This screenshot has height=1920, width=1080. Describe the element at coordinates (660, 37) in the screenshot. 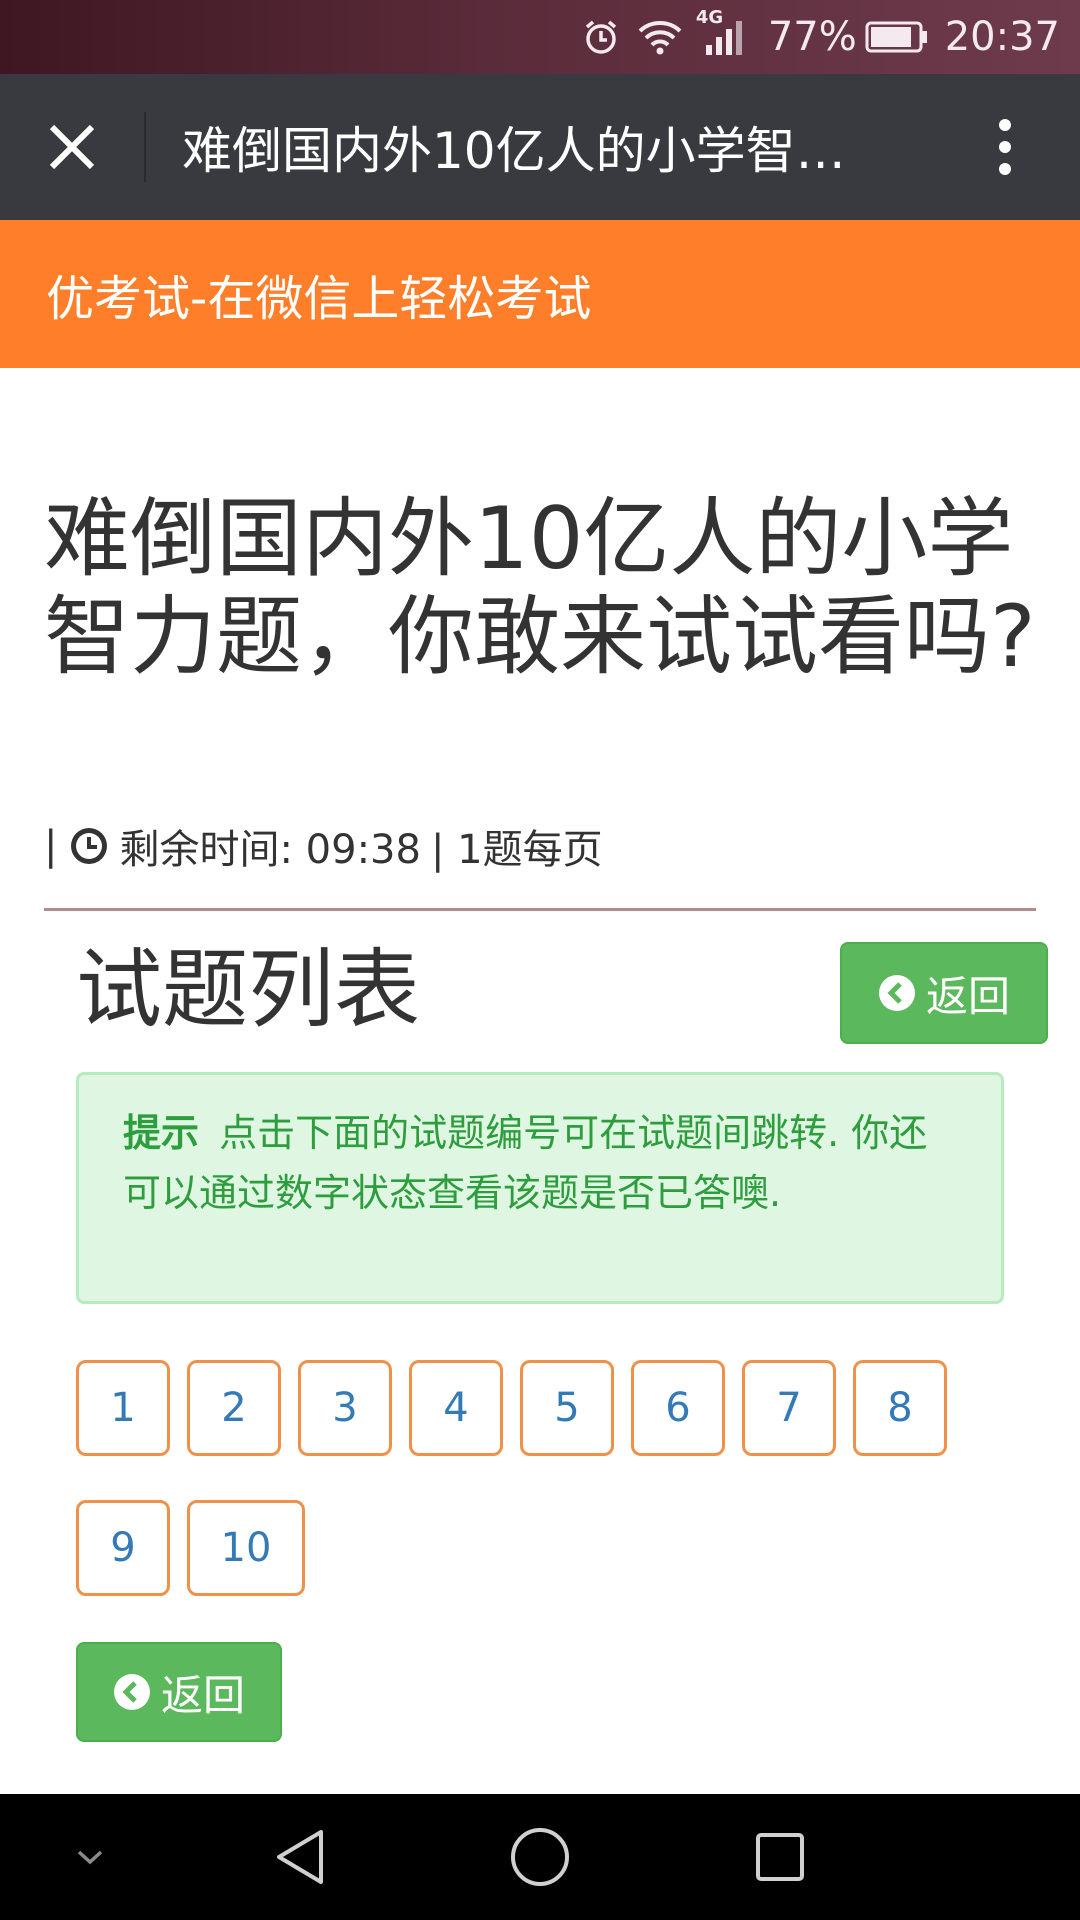

I see `wifi-icon` at that location.